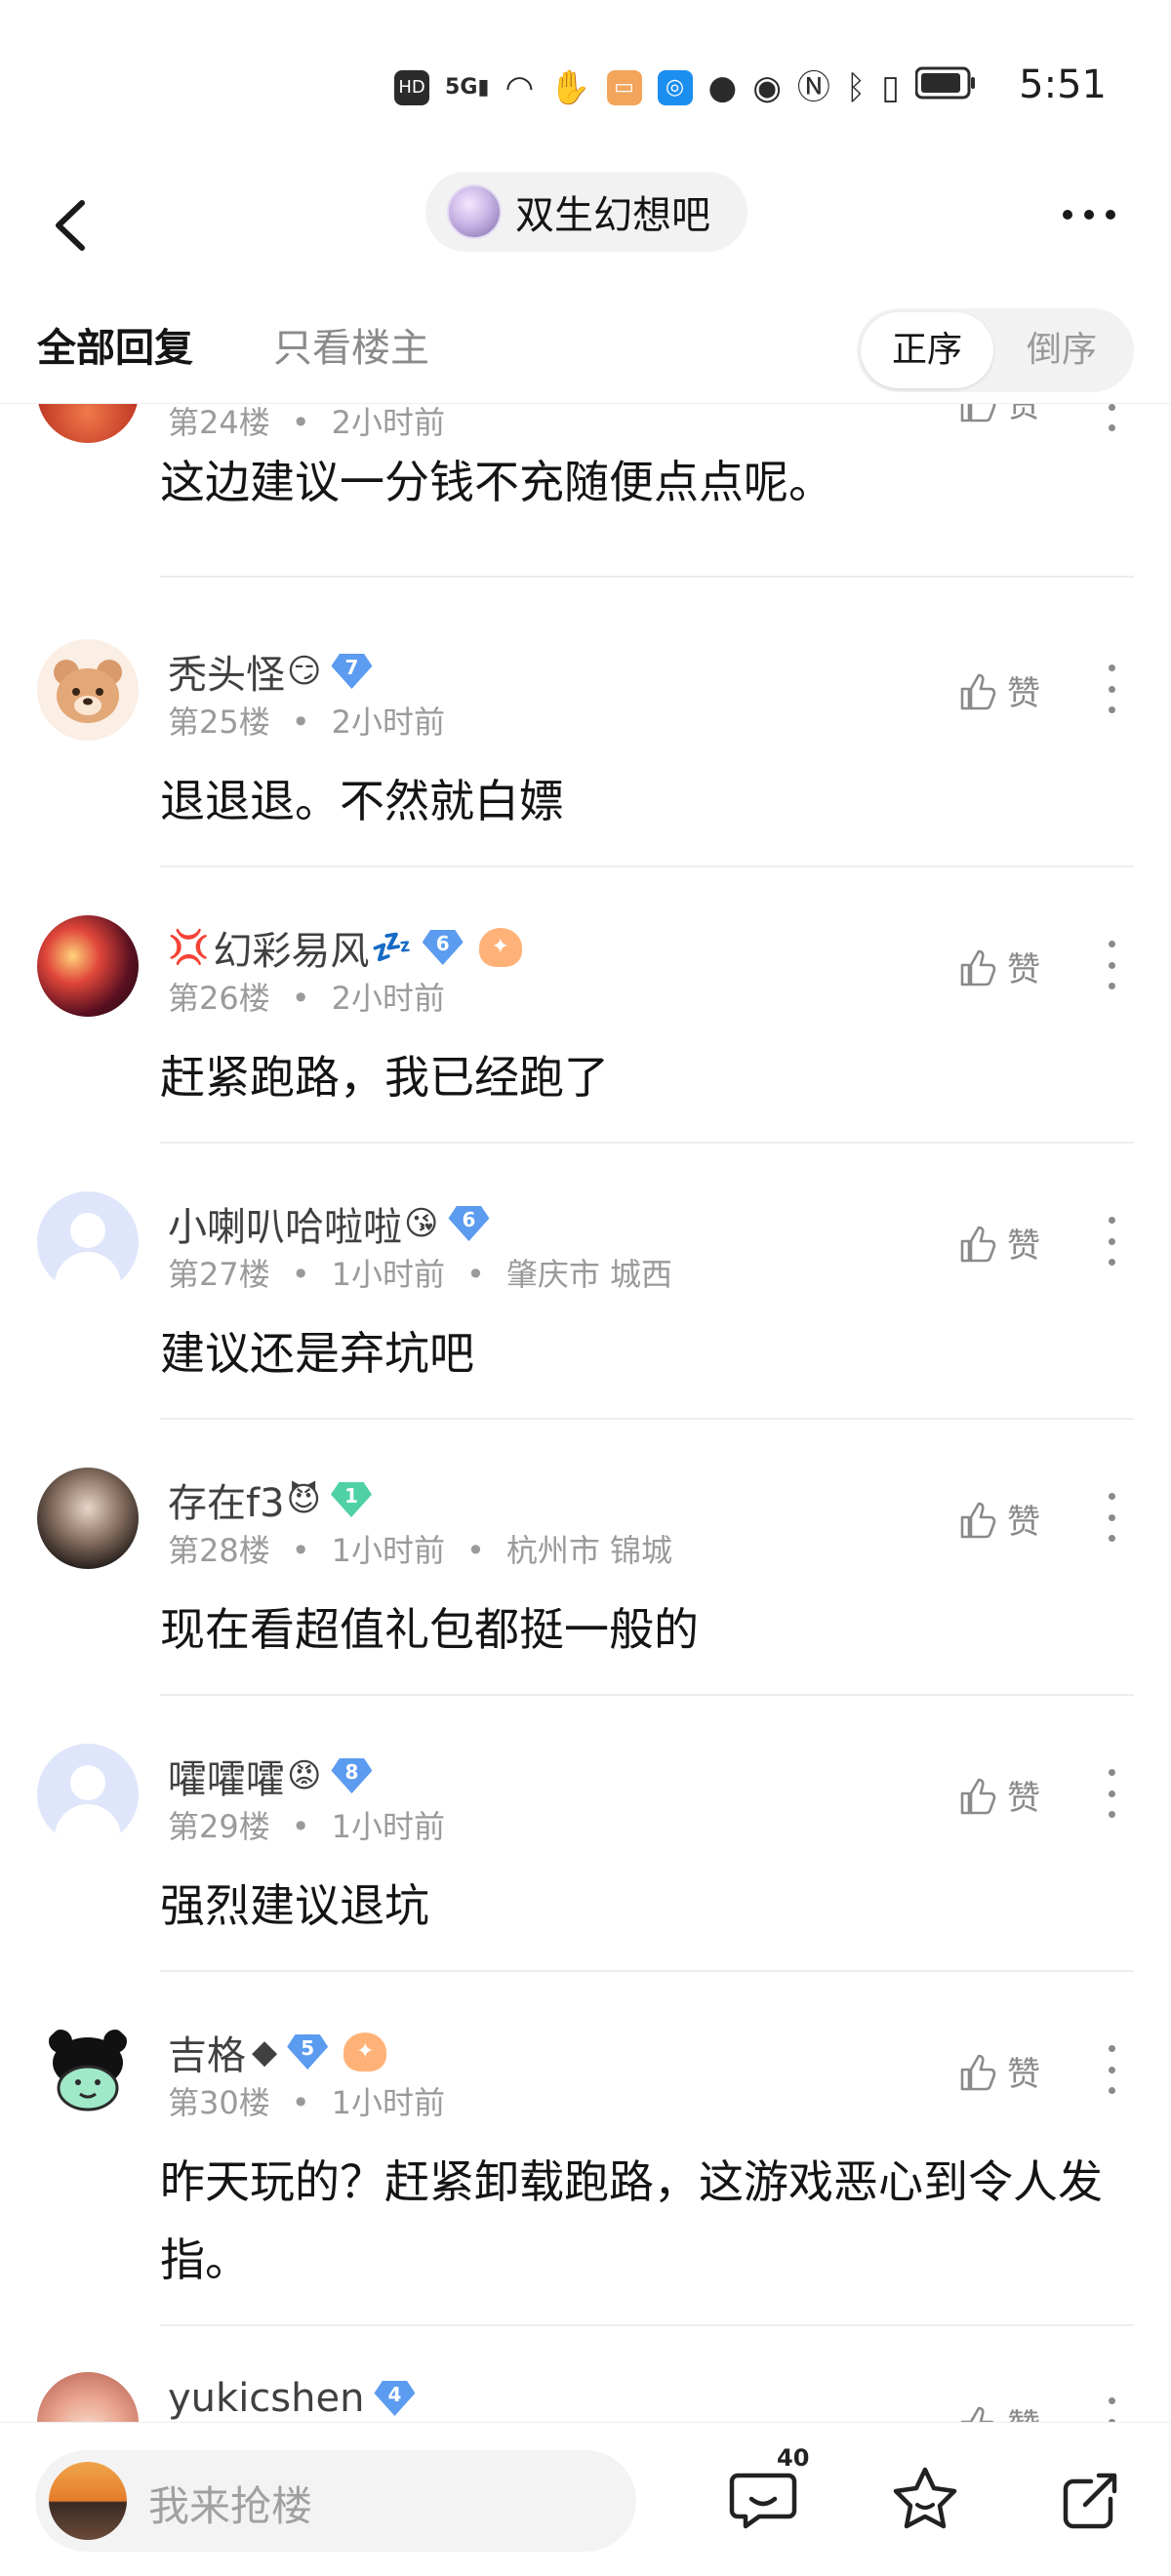 The height and width of the screenshot is (2576, 1171). What do you see at coordinates (270, 671) in the screenshot?
I see `username: 秃头怪 😏 7` at bounding box center [270, 671].